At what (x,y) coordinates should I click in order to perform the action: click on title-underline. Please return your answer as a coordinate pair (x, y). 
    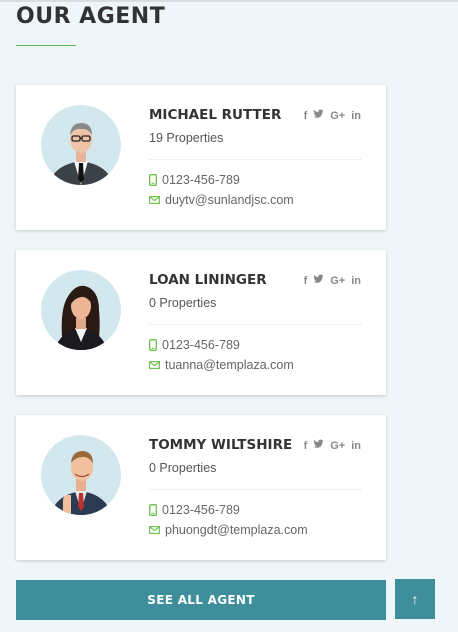
    Looking at the image, I should click on (46, 45).